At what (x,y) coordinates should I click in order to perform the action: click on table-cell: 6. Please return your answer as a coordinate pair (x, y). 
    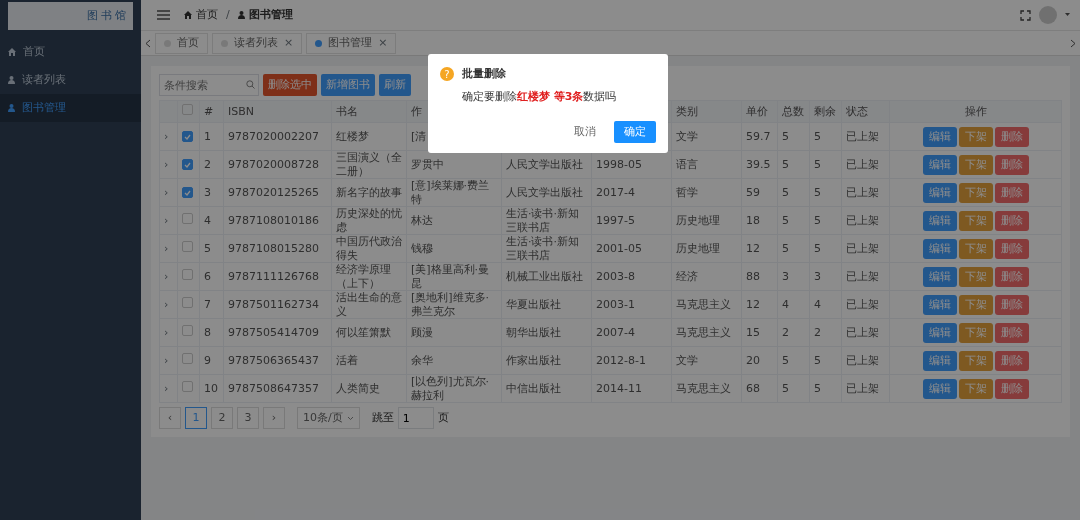
    Looking at the image, I should click on (207, 276).